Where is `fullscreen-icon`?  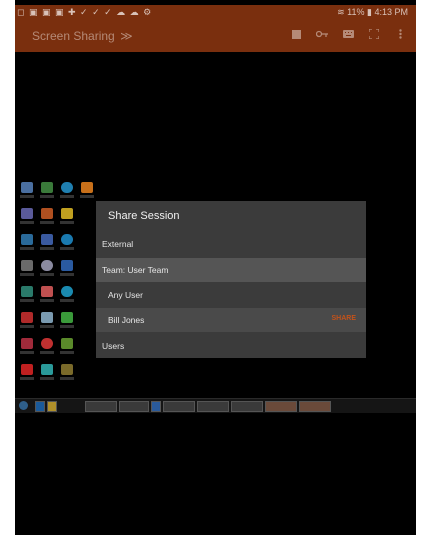 fullscreen-icon is located at coordinates (374, 34).